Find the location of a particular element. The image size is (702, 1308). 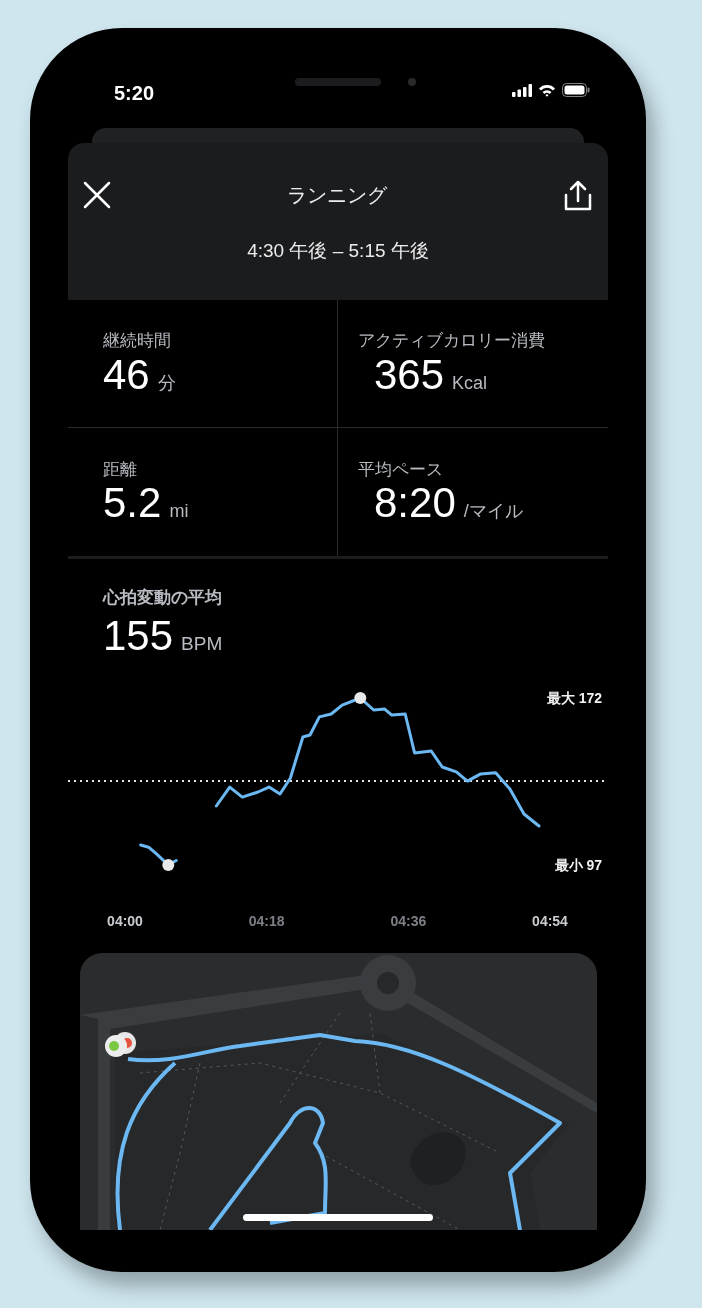

max-marker is located at coordinates (360, 698).